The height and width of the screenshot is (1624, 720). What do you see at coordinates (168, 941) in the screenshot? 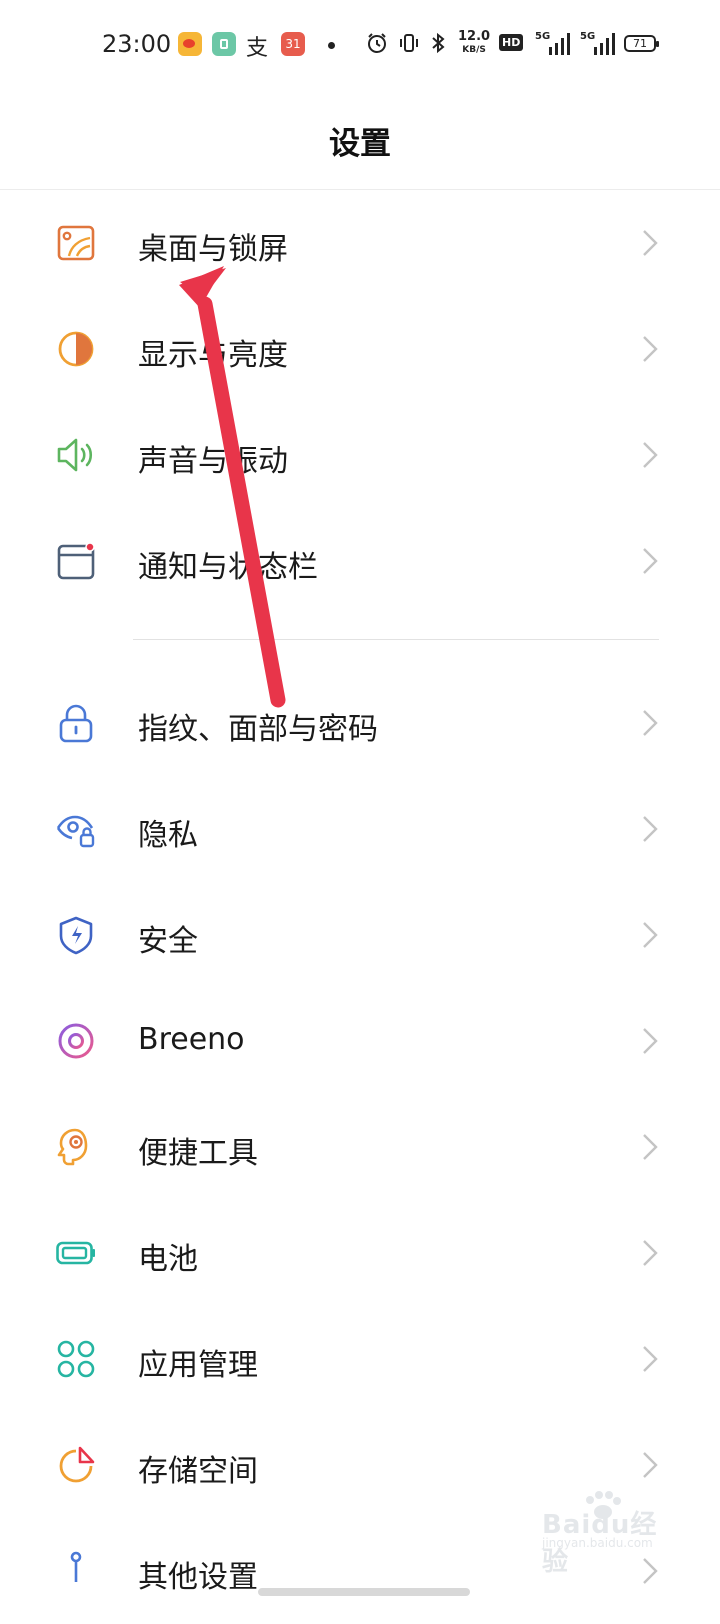
I see `settings-item-label: 安全` at bounding box center [168, 941].